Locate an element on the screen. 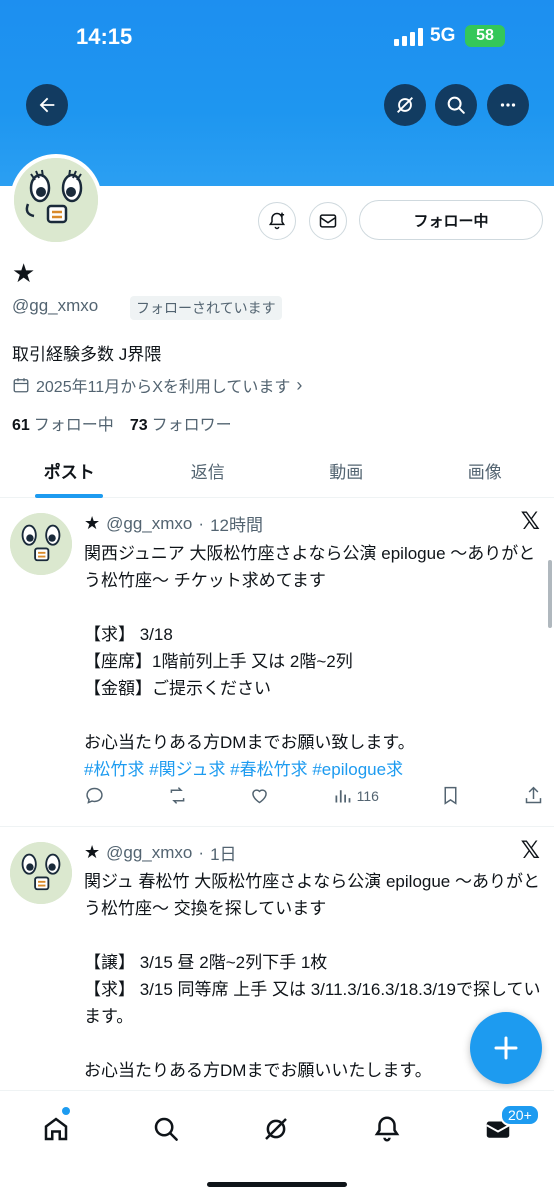  tab-images: 画像 is located at coordinates (485, 473).